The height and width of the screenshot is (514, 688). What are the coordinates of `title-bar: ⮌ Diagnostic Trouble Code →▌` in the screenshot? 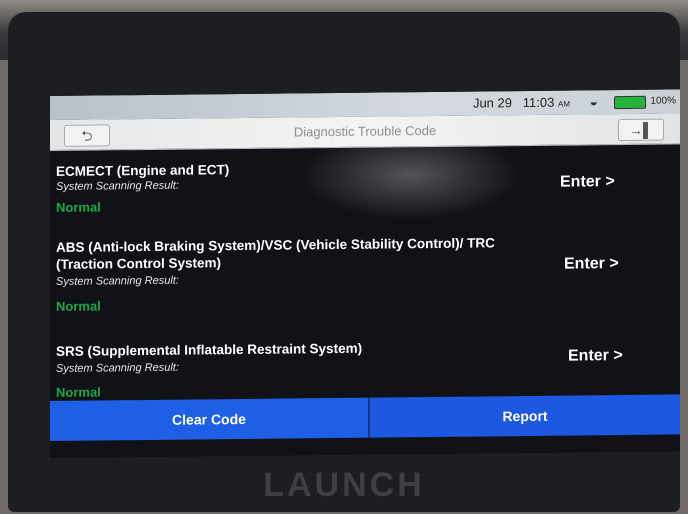 It's located at (365, 132).